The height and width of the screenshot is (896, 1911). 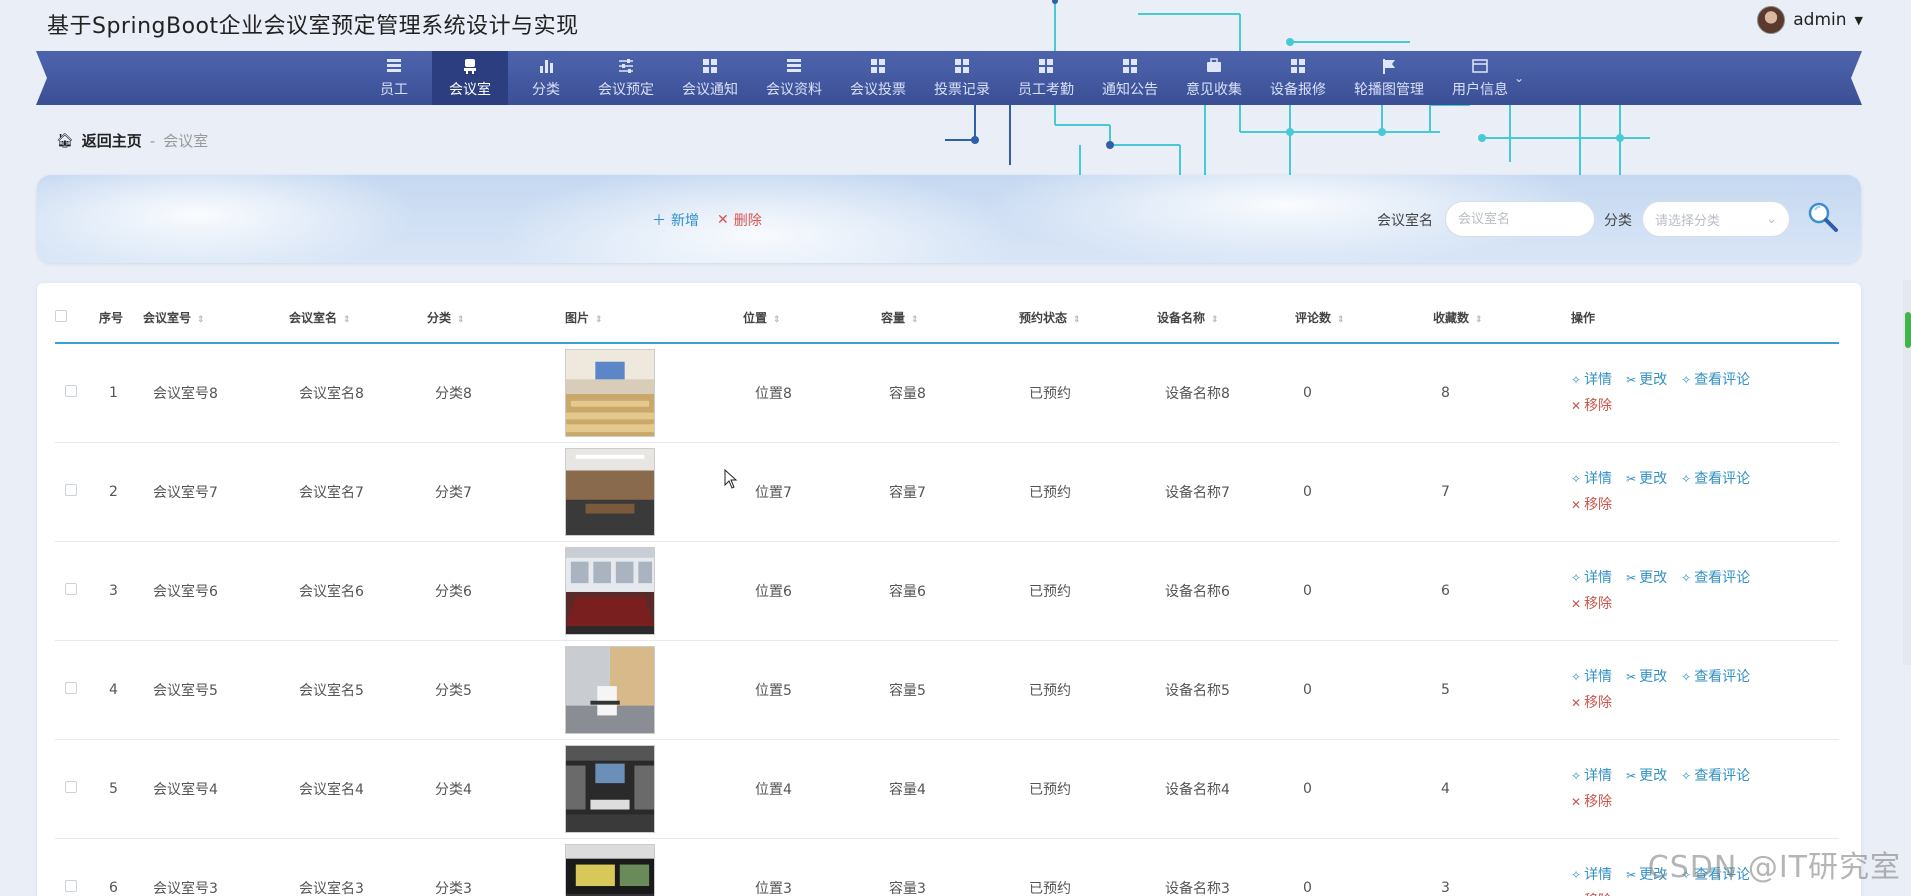 I want to click on nav-item-7: 投票记录, so click(x=962, y=78).